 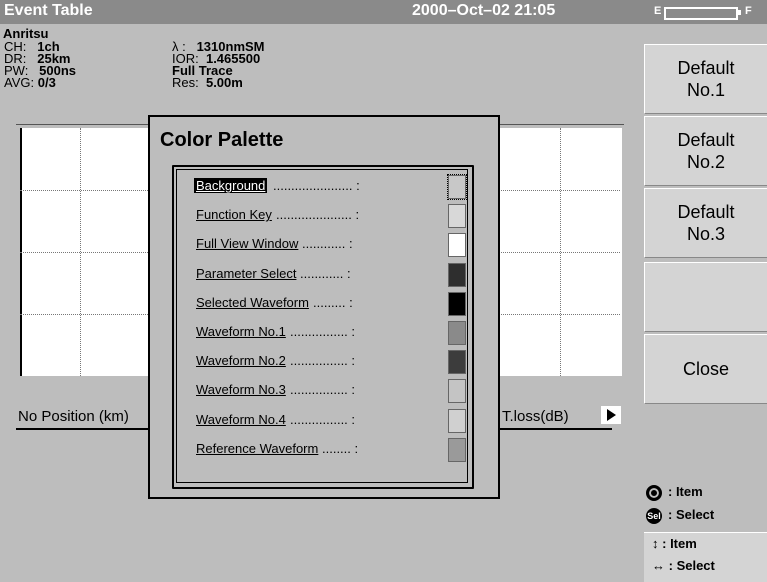 What do you see at coordinates (231, 185) in the screenshot?
I see `palette-item-label: Background` at bounding box center [231, 185].